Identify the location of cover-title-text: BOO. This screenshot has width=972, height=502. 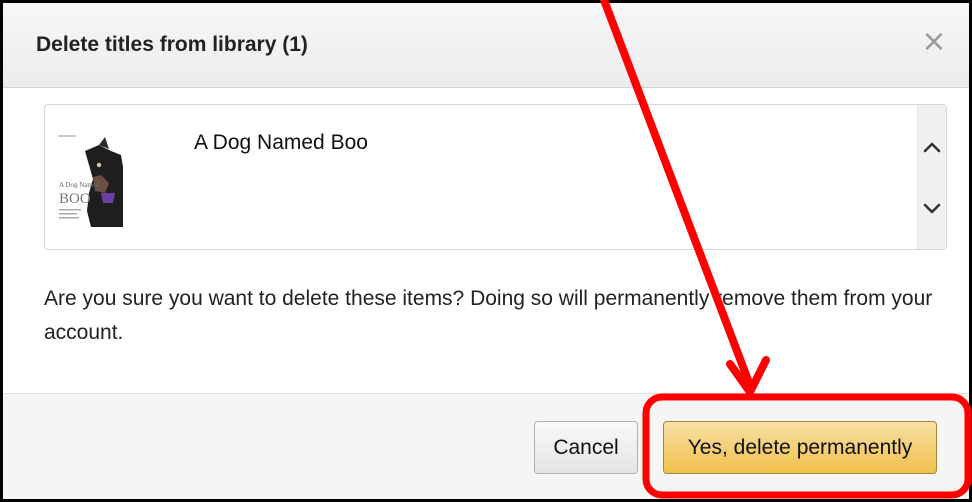
(75, 199).